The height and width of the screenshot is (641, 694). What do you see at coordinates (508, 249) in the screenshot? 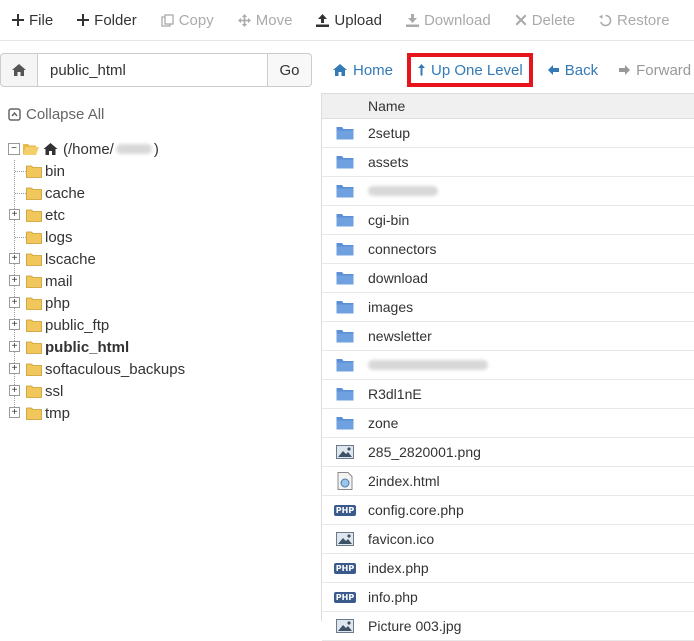
I see `folder-row: connectors` at bounding box center [508, 249].